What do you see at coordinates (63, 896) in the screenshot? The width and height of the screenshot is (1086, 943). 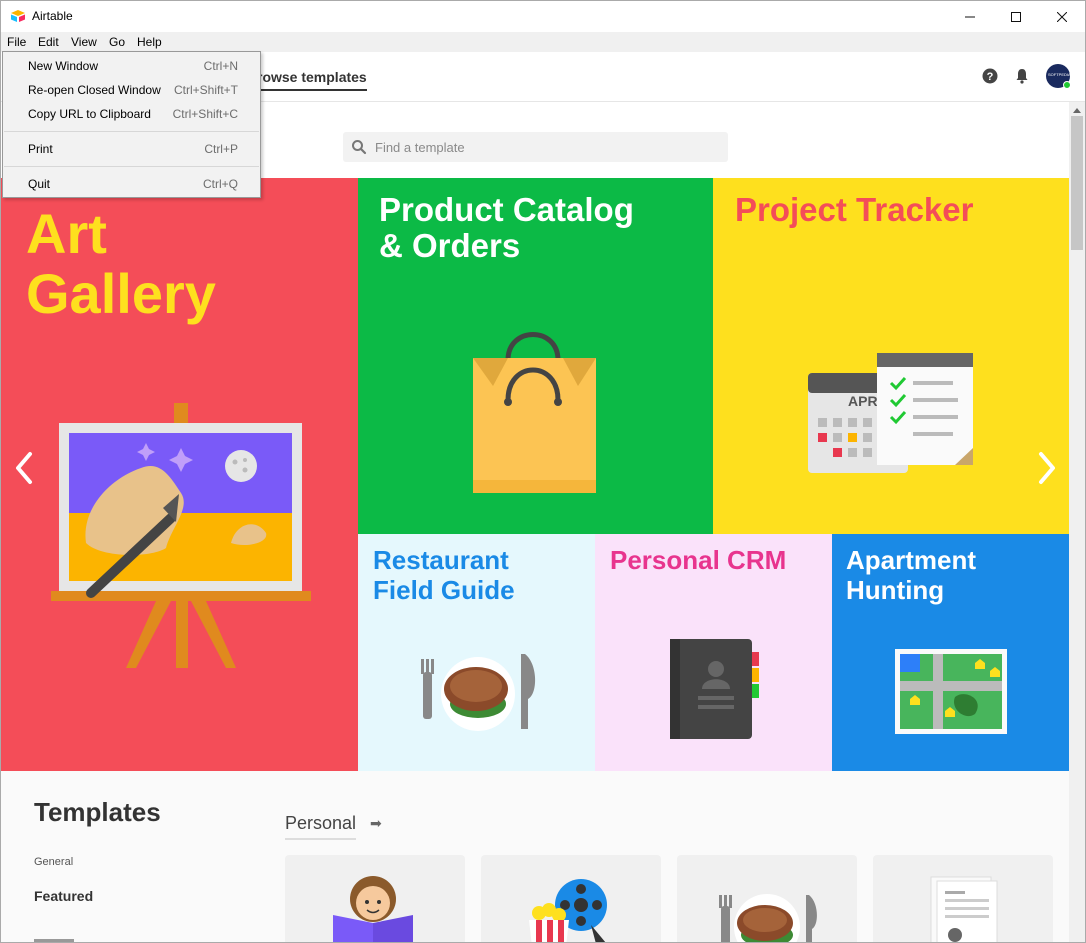 I see `sidebar-item-featured: Featured` at bounding box center [63, 896].